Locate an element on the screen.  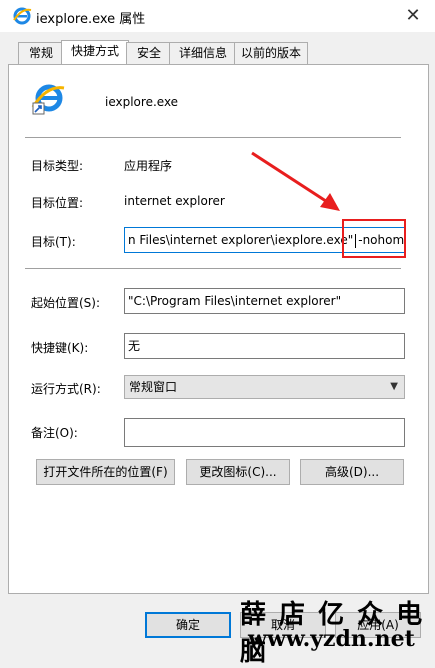
run-select: 常规窗口 ▼ is located at coordinates (264, 387).